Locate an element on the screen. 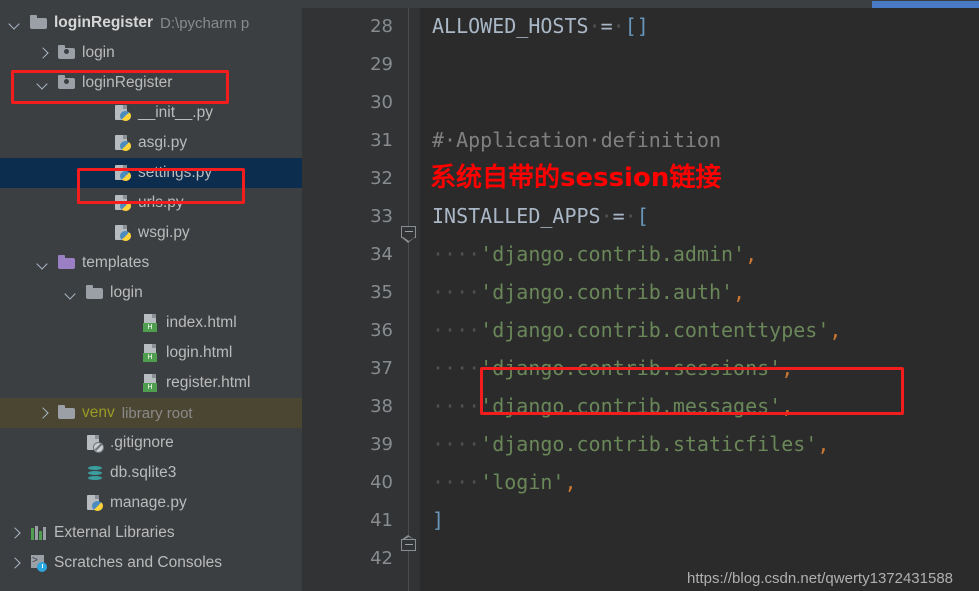 This screenshot has height=591, width=979. tree-item-venv: venv library root is located at coordinates (151, 413).